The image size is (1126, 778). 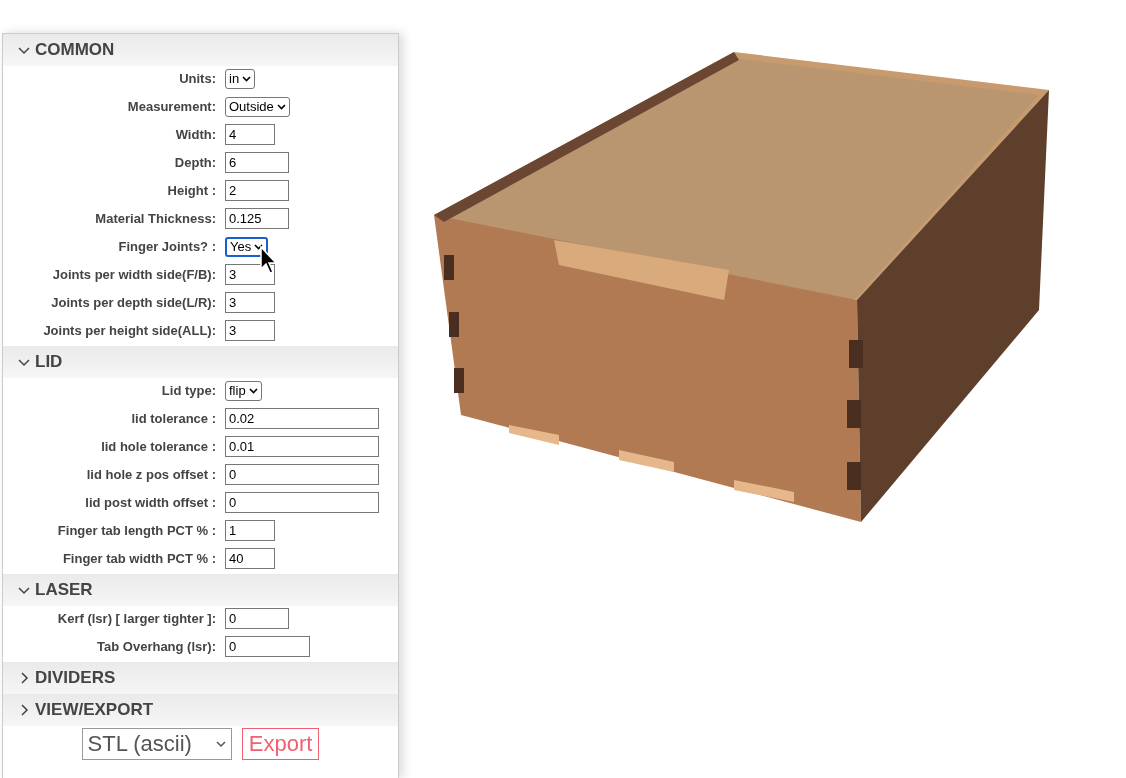 I want to click on section-header: COMMON, so click(x=200, y=50).